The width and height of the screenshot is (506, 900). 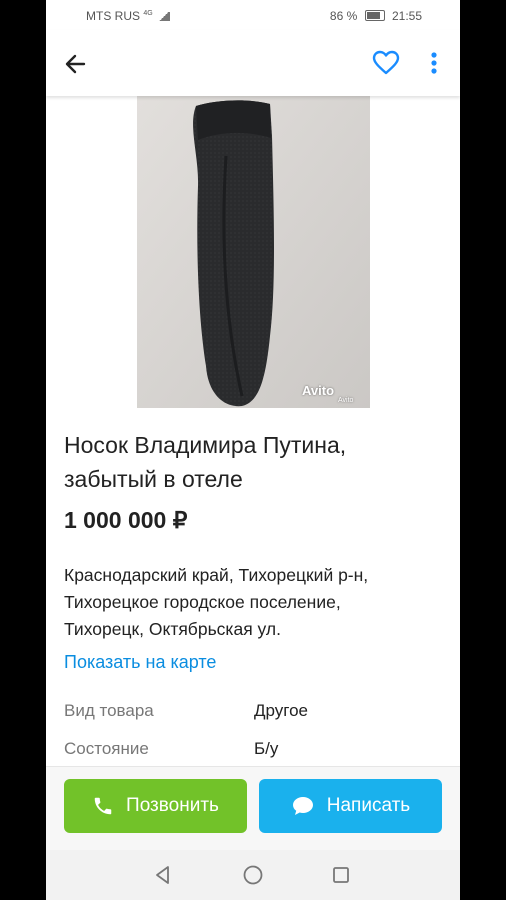 I want to click on battery-icon, so click(x=374, y=15).